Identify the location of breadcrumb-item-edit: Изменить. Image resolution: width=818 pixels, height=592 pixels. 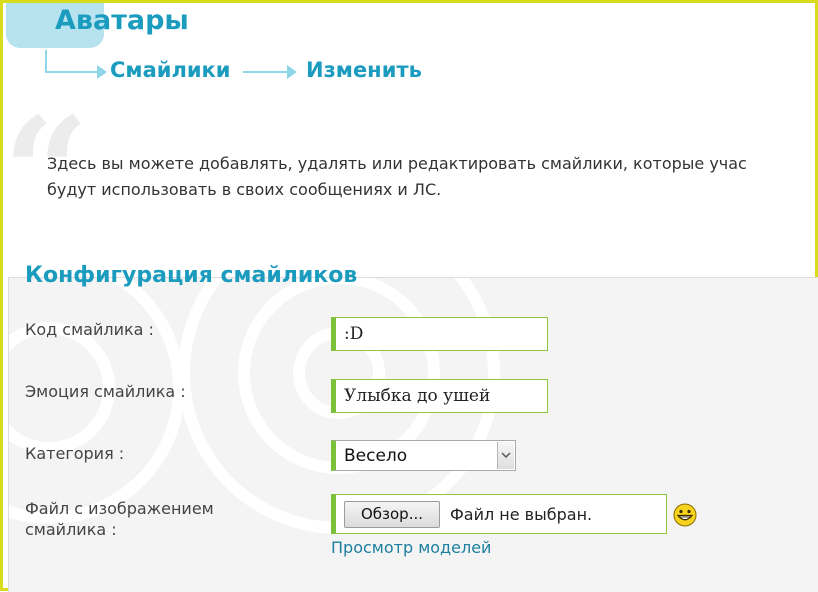
(364, 70).